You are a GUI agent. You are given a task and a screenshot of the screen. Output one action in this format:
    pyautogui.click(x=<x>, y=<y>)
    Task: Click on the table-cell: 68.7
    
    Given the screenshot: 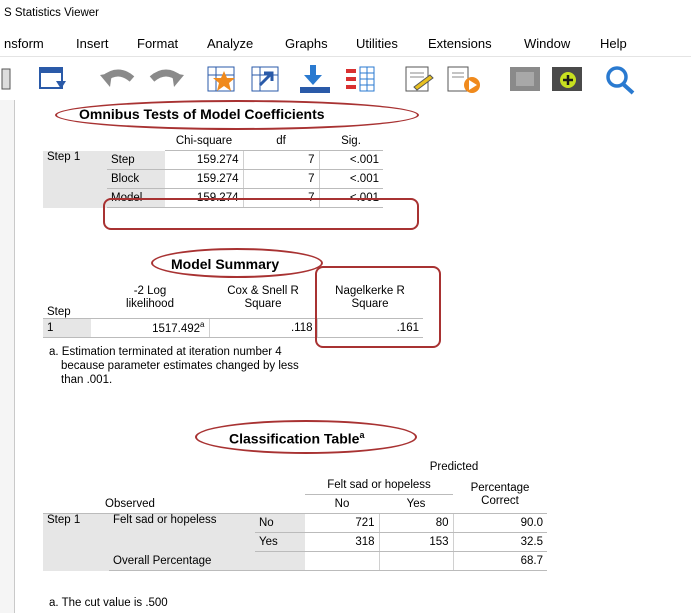 What is the action you would take?
    pyautogui.click(x=500, y=561)
    